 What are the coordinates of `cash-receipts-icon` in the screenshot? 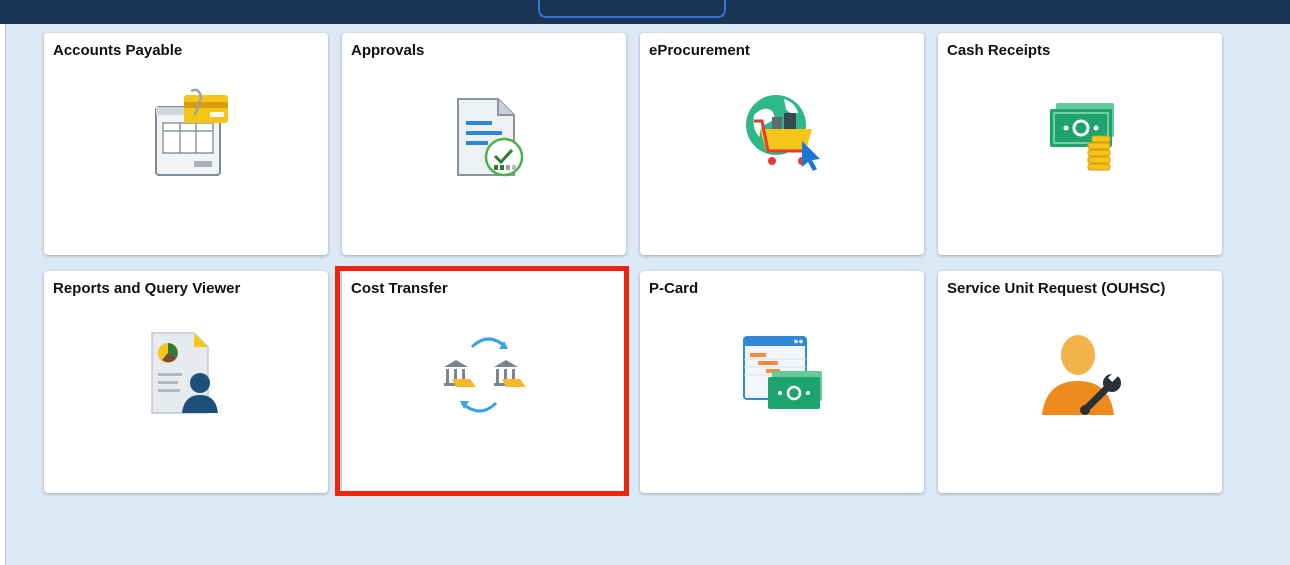 It's located at (1080, 135).